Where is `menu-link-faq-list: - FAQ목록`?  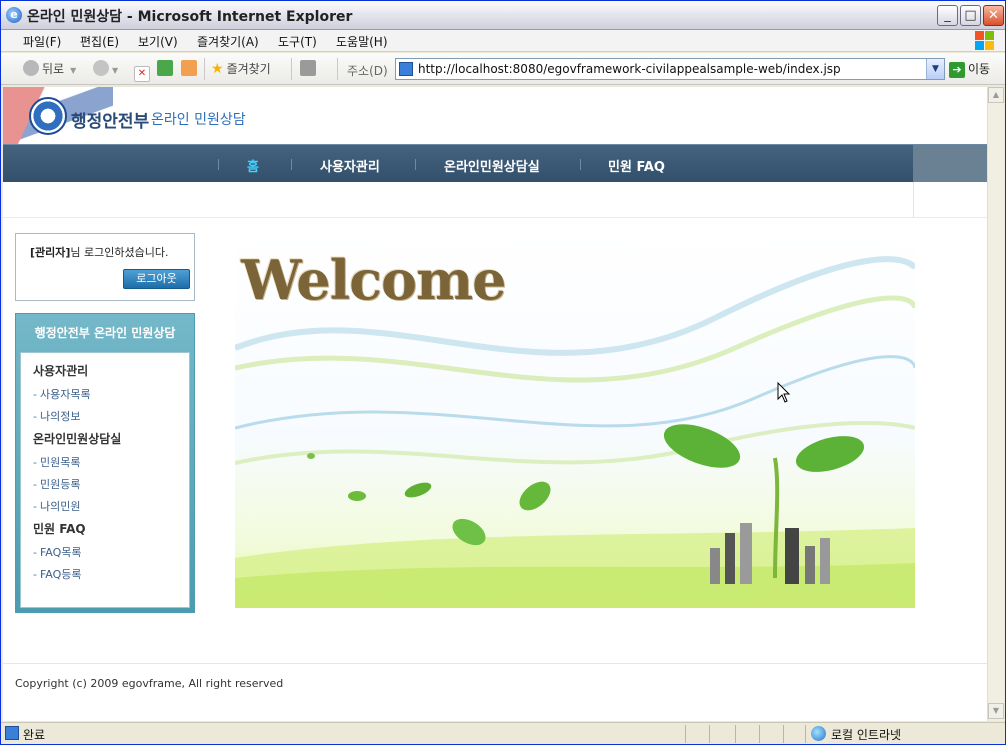
menu-link-faq-list: - FAQ목록 is located at coordinates (57, 552).